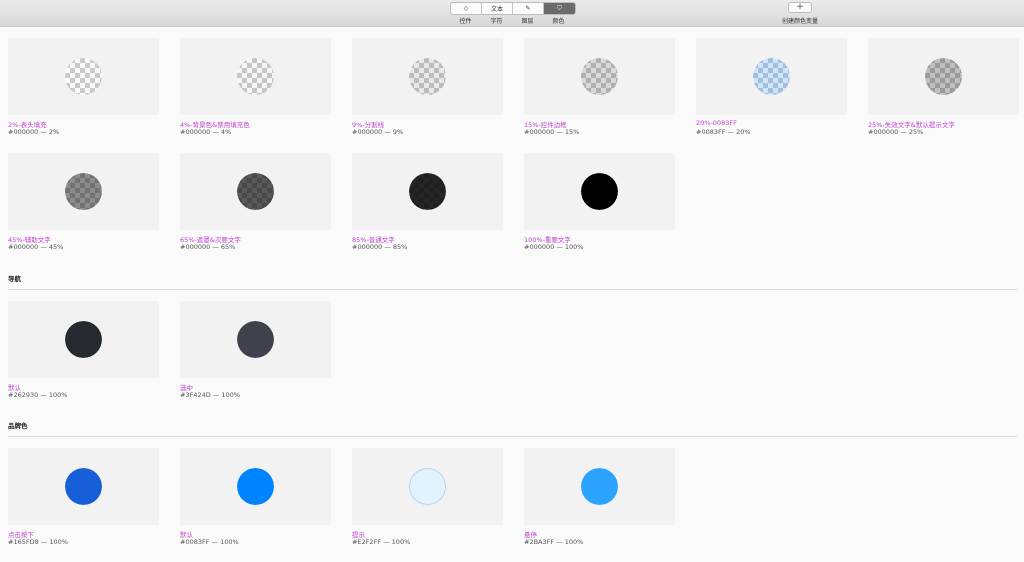 This screenshot has height=562, width=1024. What do you see at coordinates (210, 395) in the screenshot?
I see `color-value: #3F424D — 100%` at bounding box center [210, 395].